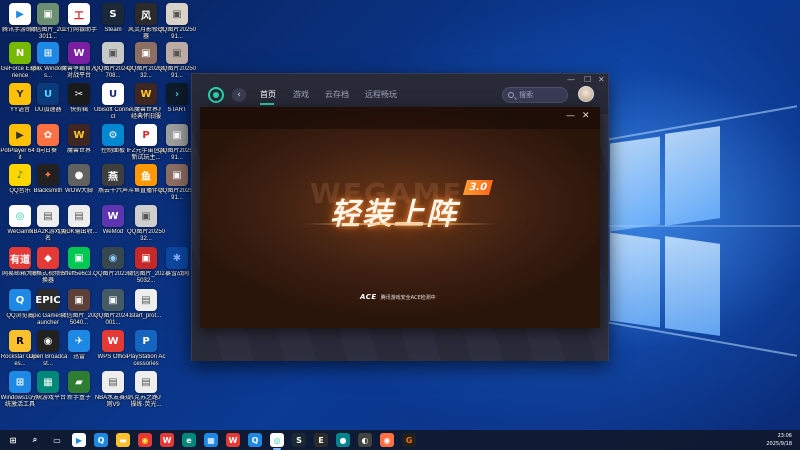 Image resolution: width=800 pixels, height=450 pixels. Describe the element at coordinates (146, 300) in the screenshot. I see `file-icon: ▤` at that location.